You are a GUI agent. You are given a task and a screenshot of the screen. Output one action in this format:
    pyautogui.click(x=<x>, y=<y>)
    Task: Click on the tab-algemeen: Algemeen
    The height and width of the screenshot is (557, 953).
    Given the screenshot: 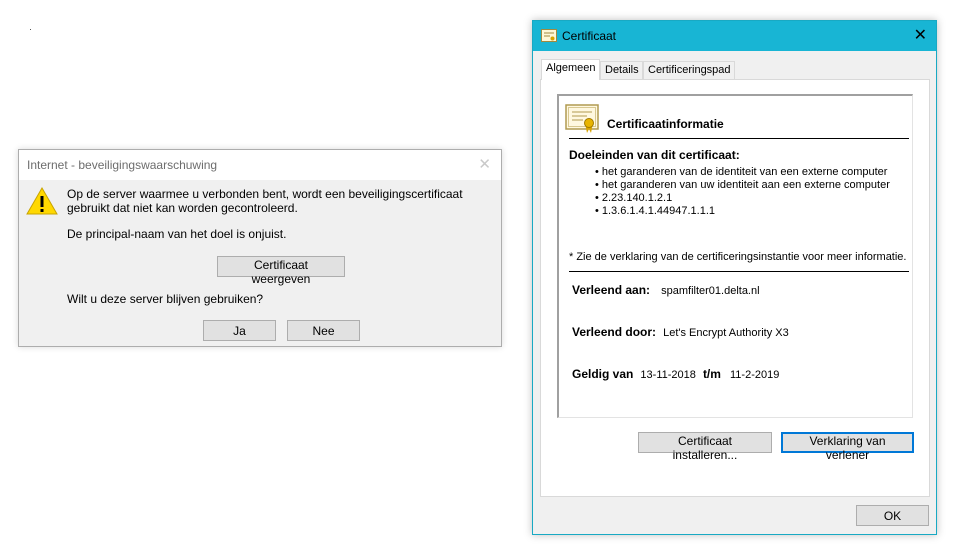 What is the action you would take?
    pyautogui.click(x=570, y=69)
    